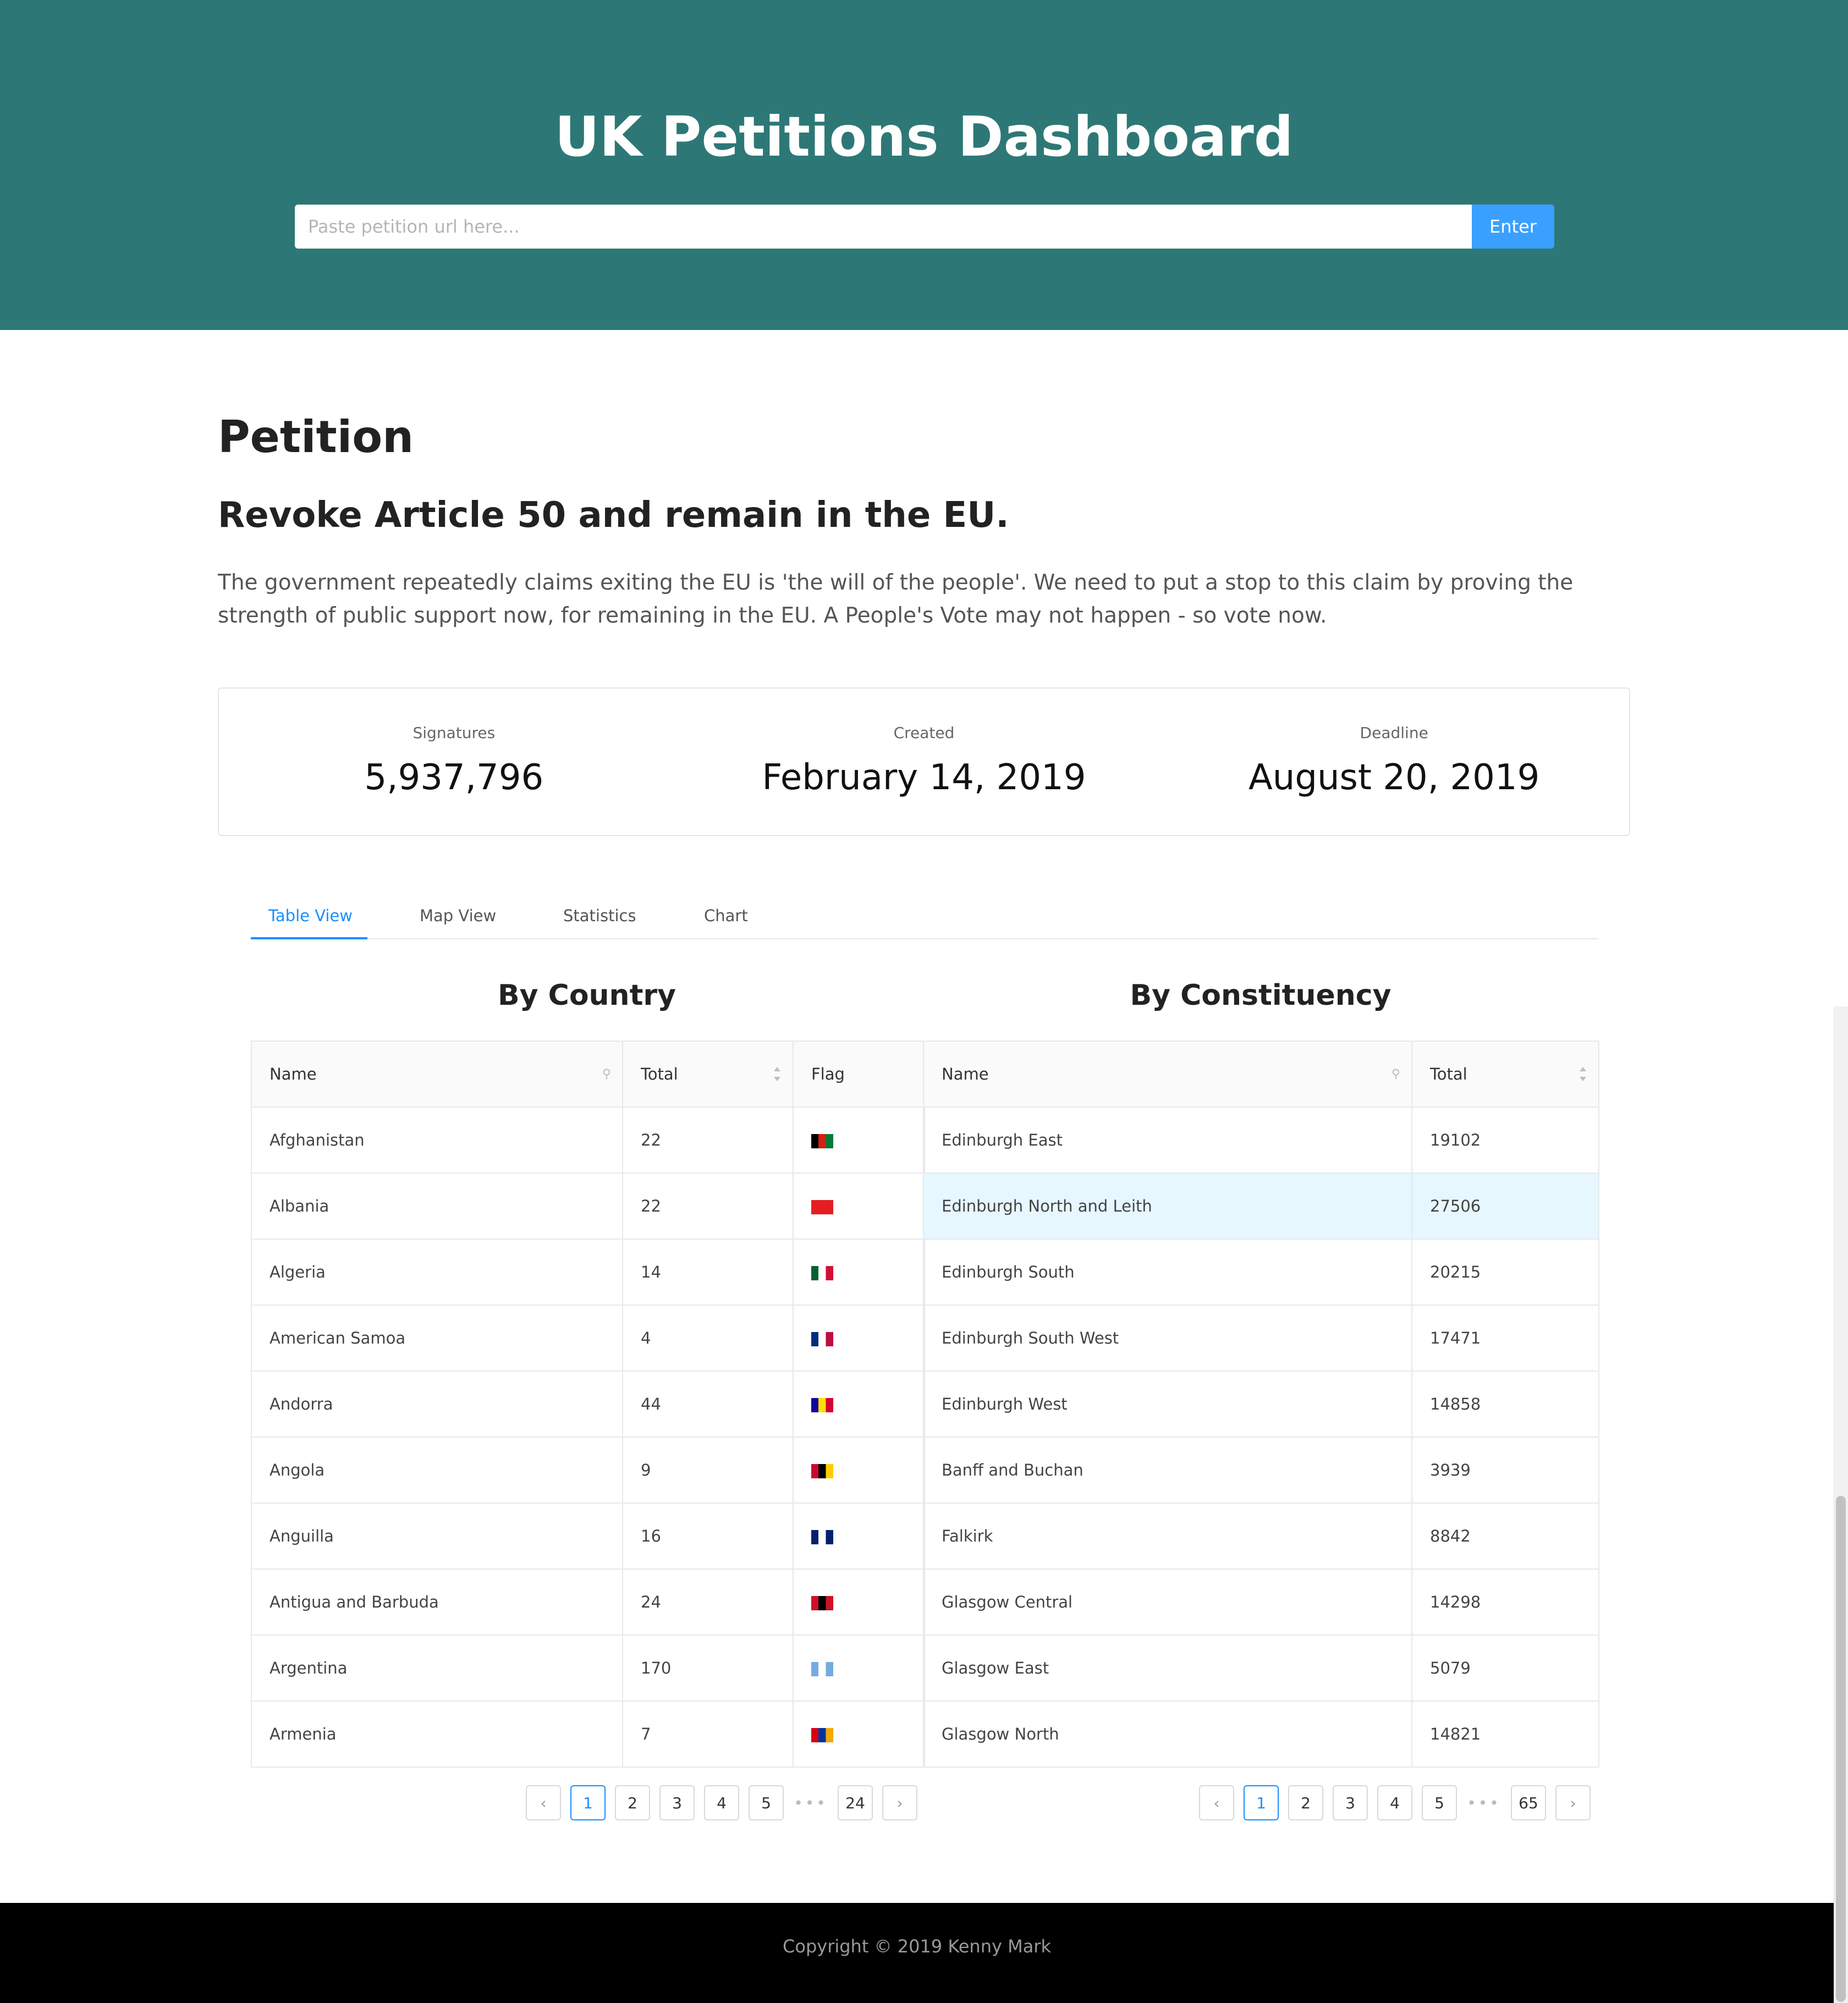  What do you see at coordinates (1505, 1272) in the screenshot?
I see `constituency-total-cell: 20215` at bounding box center [1505, 1272].